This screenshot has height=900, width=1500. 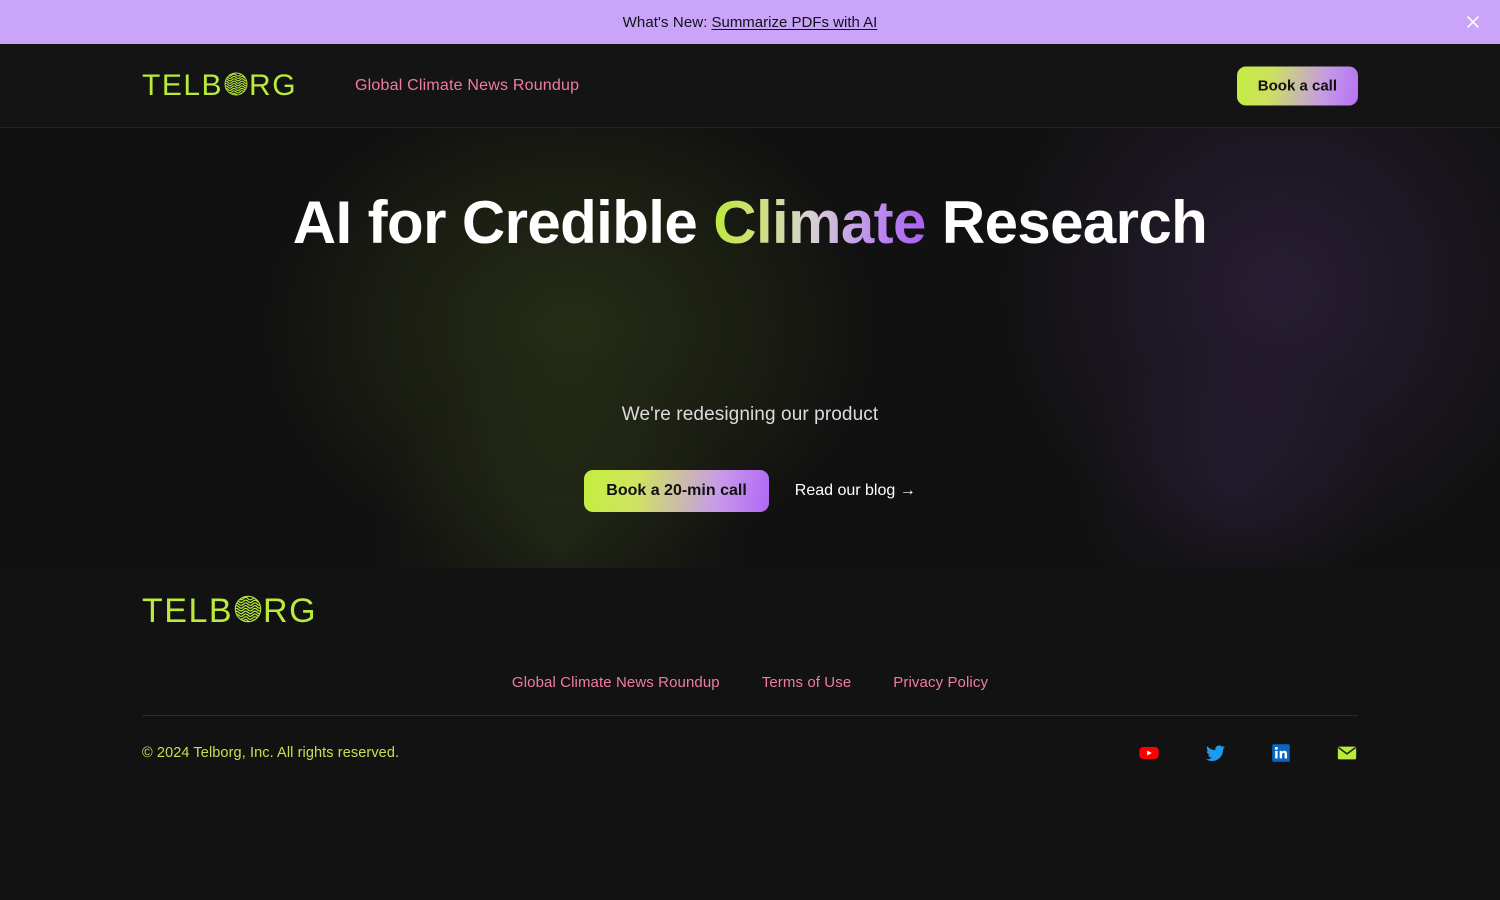 What do you see at coordinates (188, 611) in the screenshot?
I see `footer-logo-text-before: TELB` at bounding box center [188, 611].